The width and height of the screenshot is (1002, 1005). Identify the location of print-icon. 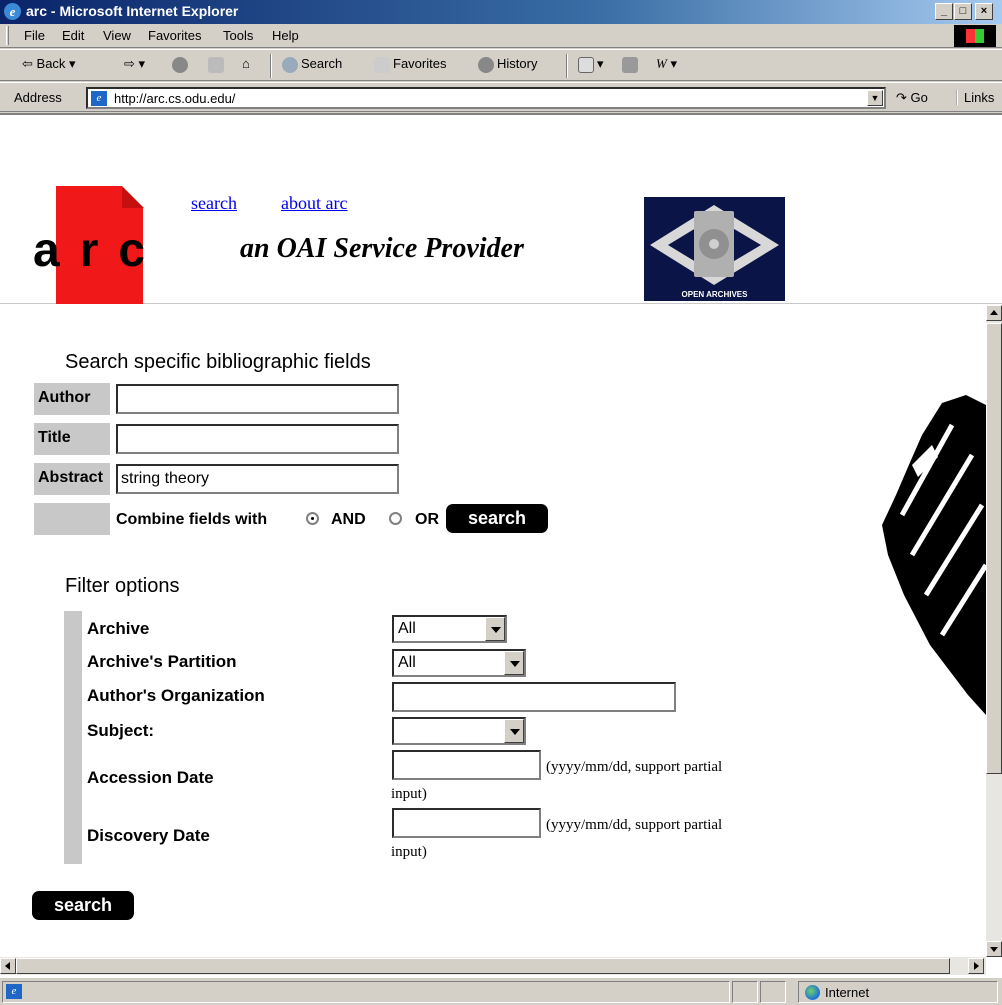
(630, 64).